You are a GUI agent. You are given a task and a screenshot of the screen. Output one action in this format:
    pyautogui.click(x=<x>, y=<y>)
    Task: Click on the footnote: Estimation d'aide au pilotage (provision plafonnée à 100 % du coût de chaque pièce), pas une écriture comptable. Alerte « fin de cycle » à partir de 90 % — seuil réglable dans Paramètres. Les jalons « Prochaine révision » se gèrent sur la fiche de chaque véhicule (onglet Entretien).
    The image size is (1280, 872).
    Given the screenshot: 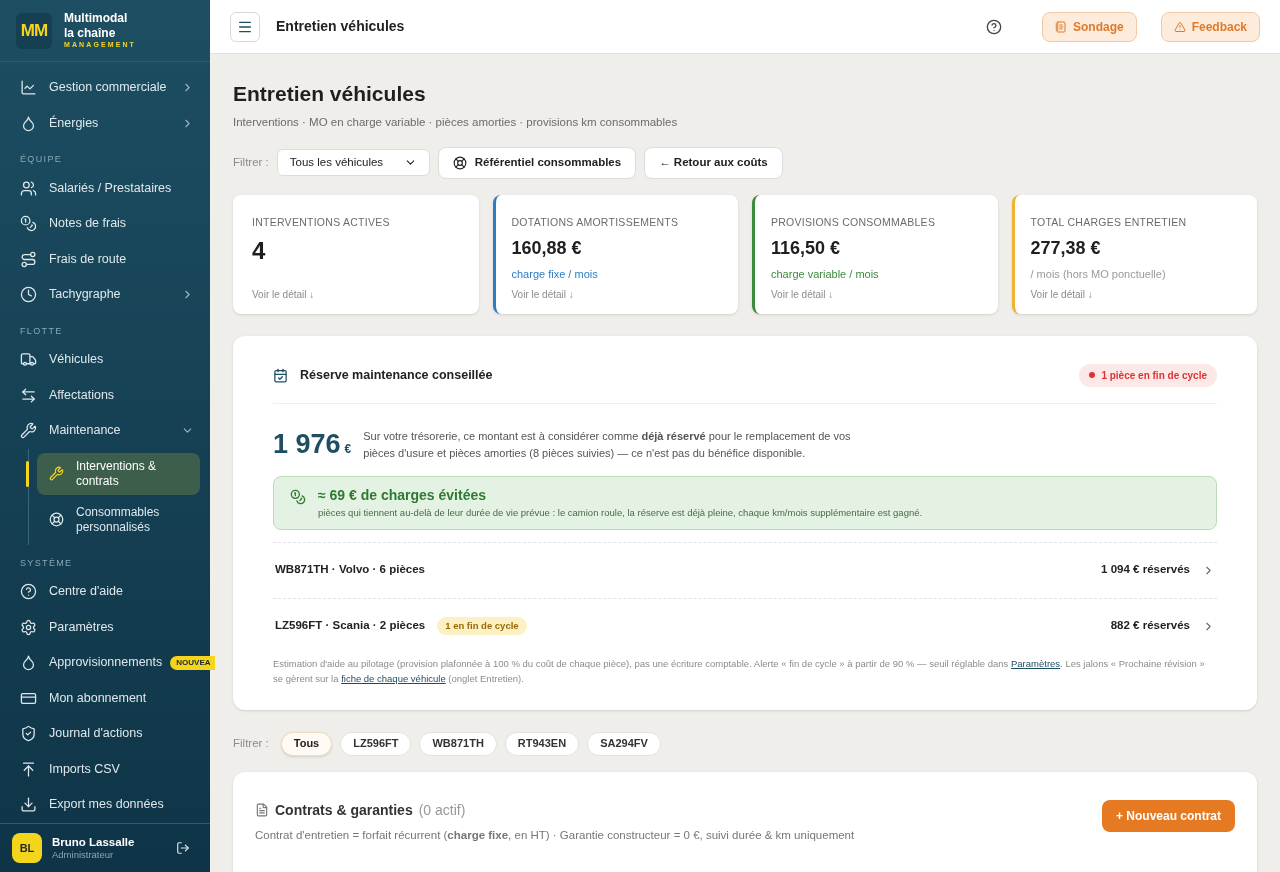 What is the action you would take?
    pyautogui.click(x=739, y=671)
    